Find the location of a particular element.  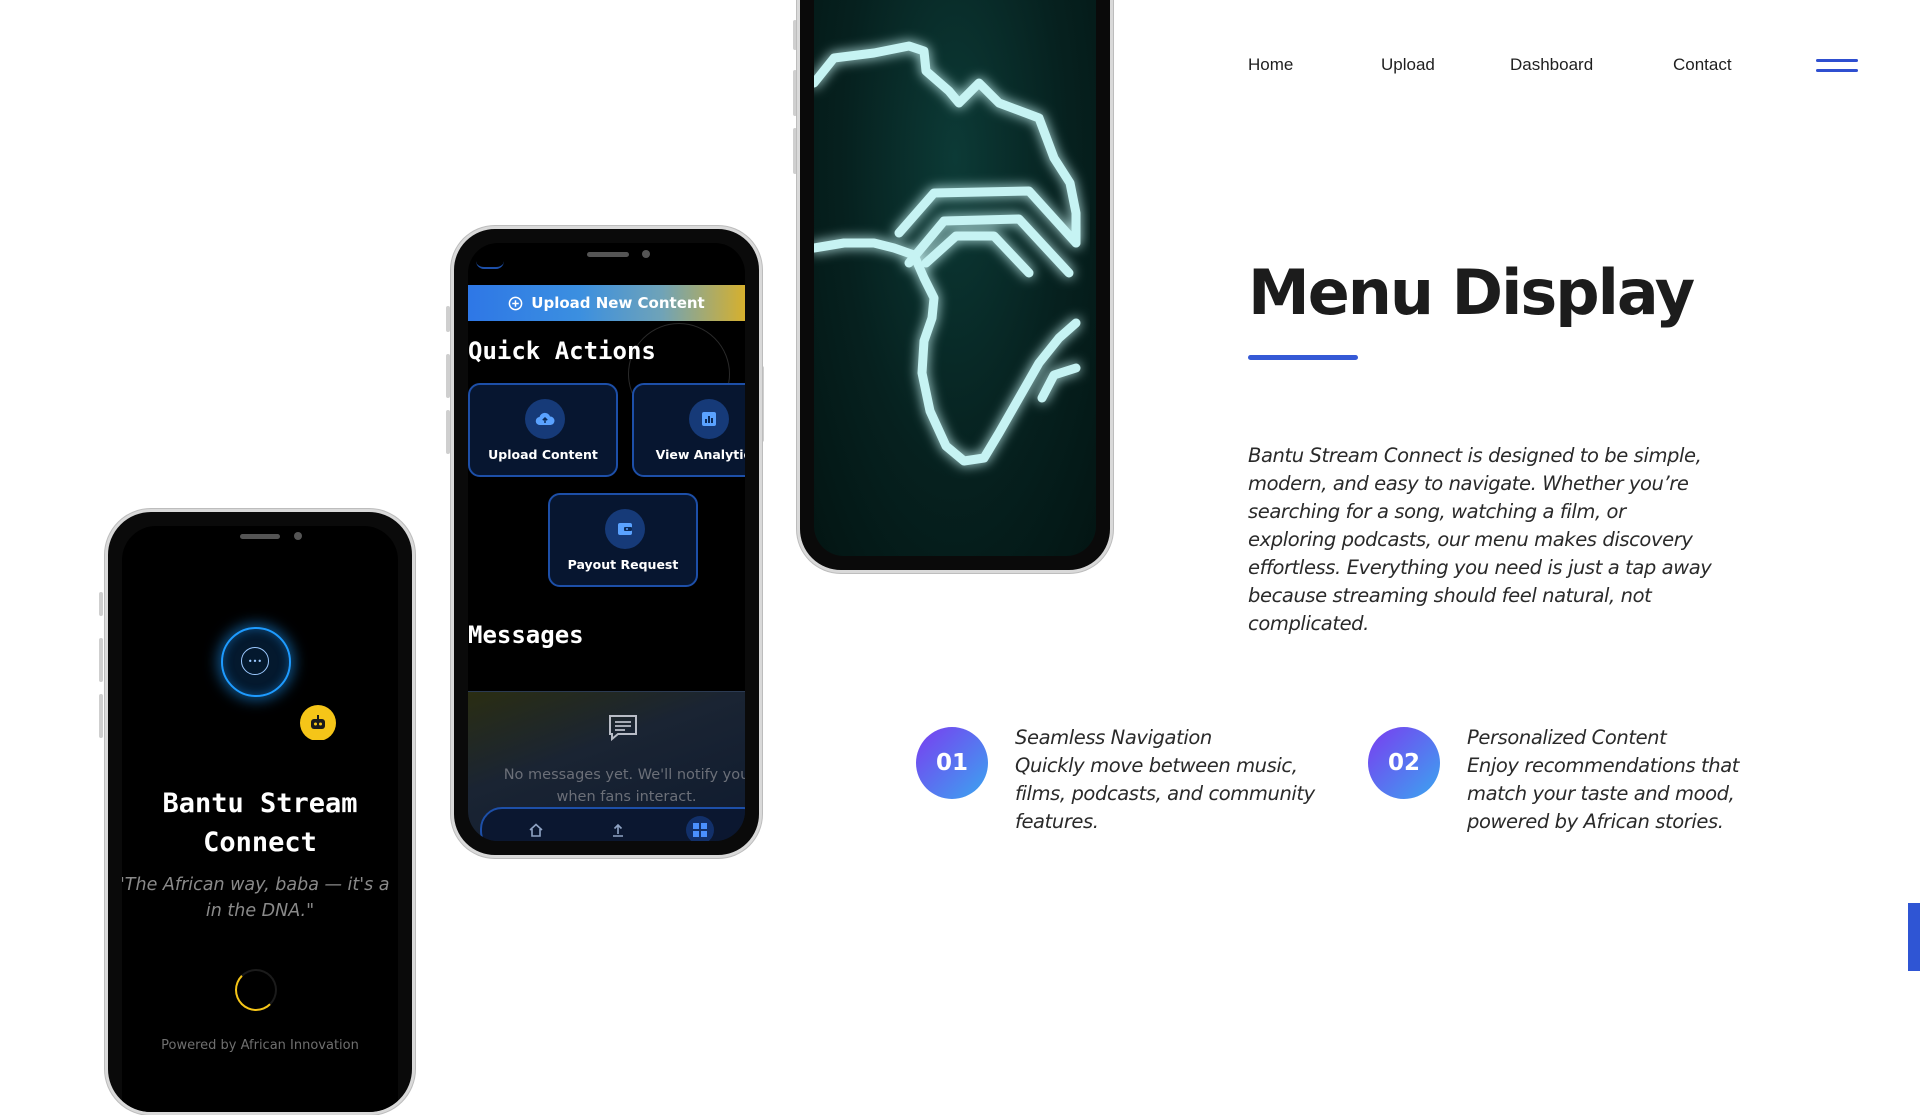

powered-by-text: Powered by African Innovation is located at coordinates (260, 1045).